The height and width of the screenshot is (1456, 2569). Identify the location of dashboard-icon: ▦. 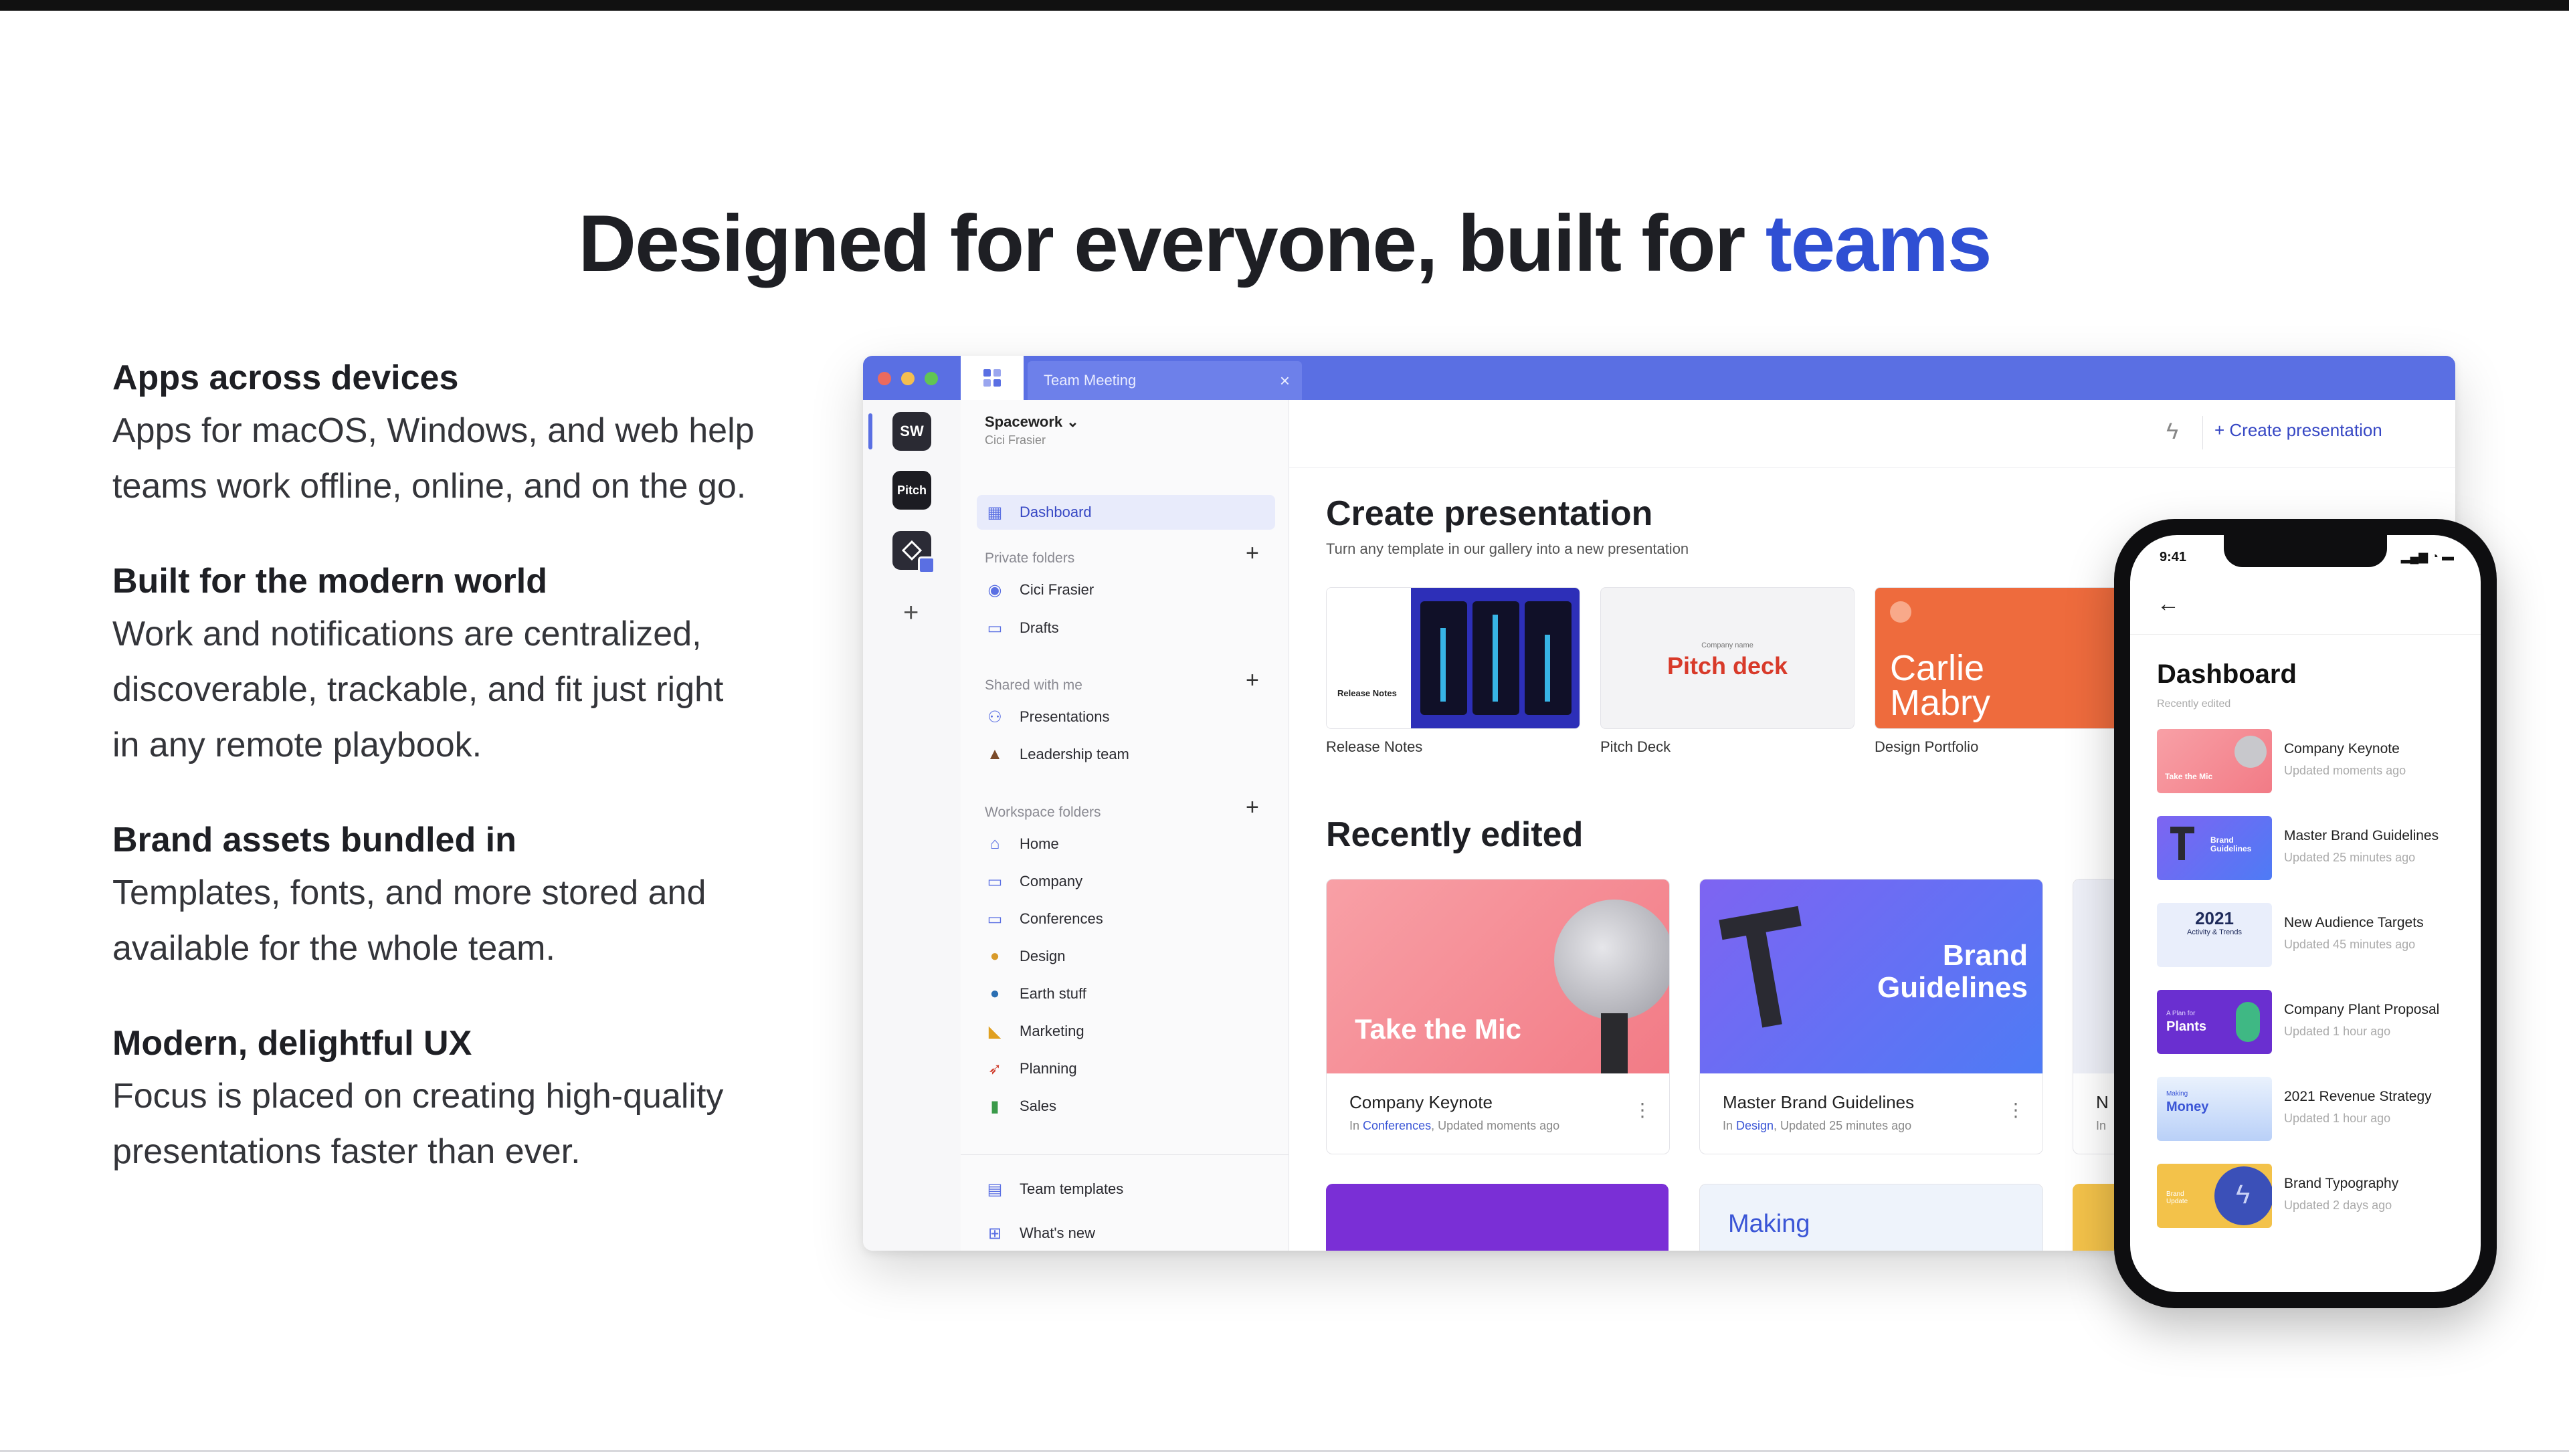
(995, 512).